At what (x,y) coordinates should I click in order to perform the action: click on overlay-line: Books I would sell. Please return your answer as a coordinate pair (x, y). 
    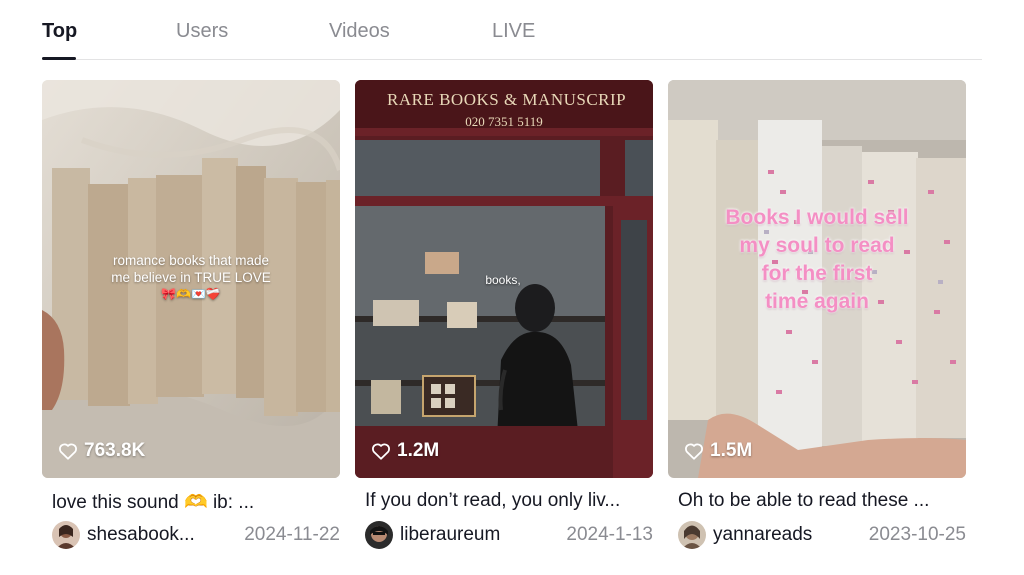
    Looking at the image, I should click on (817, 217).